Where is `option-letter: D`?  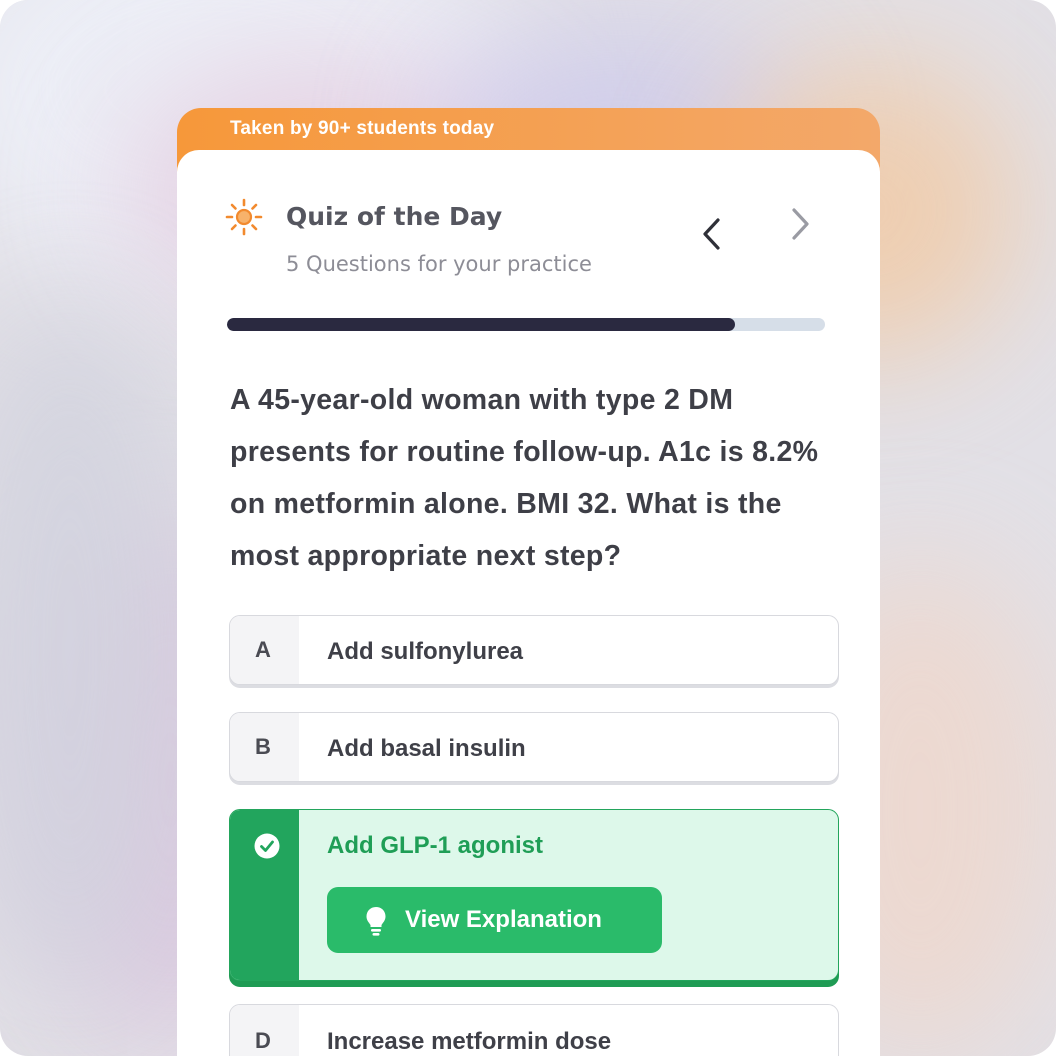 option-letter: D is located at coordinates (263, 1040).